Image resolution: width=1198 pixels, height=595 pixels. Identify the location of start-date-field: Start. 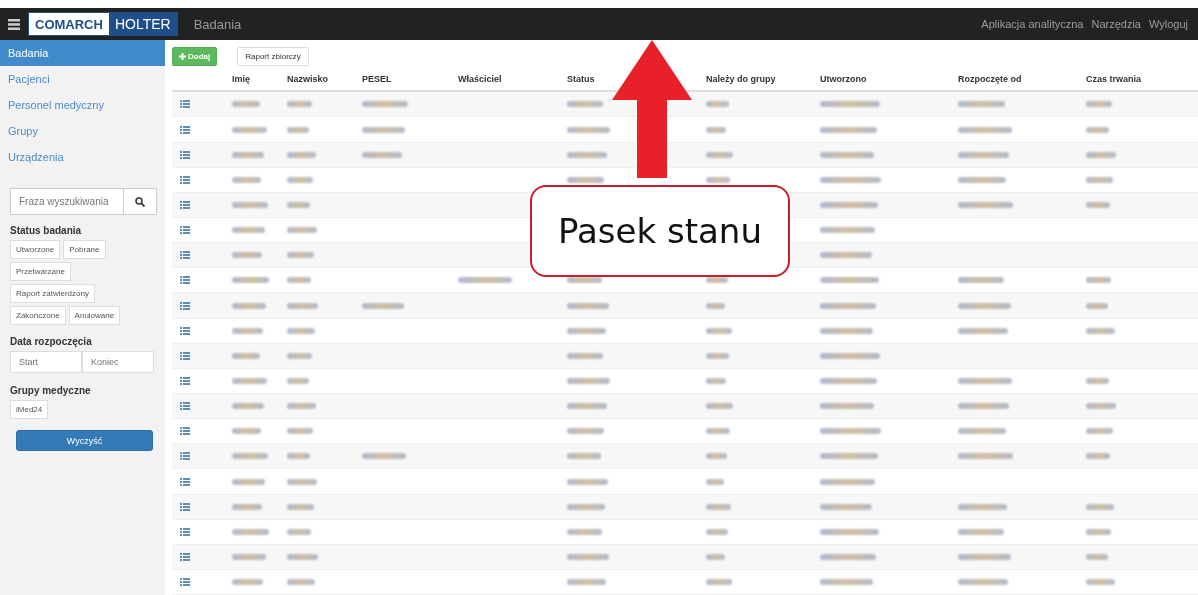
(46, 362).